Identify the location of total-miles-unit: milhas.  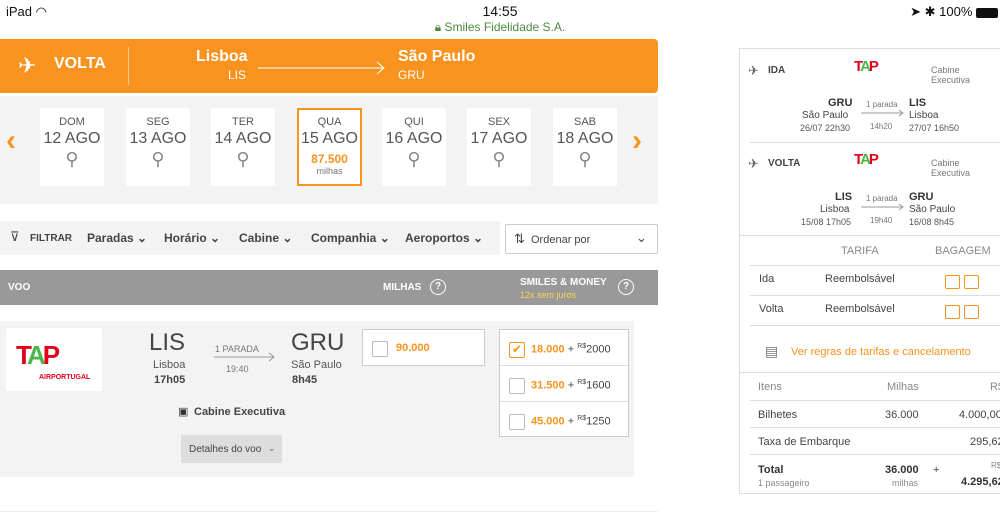
(905, 483).